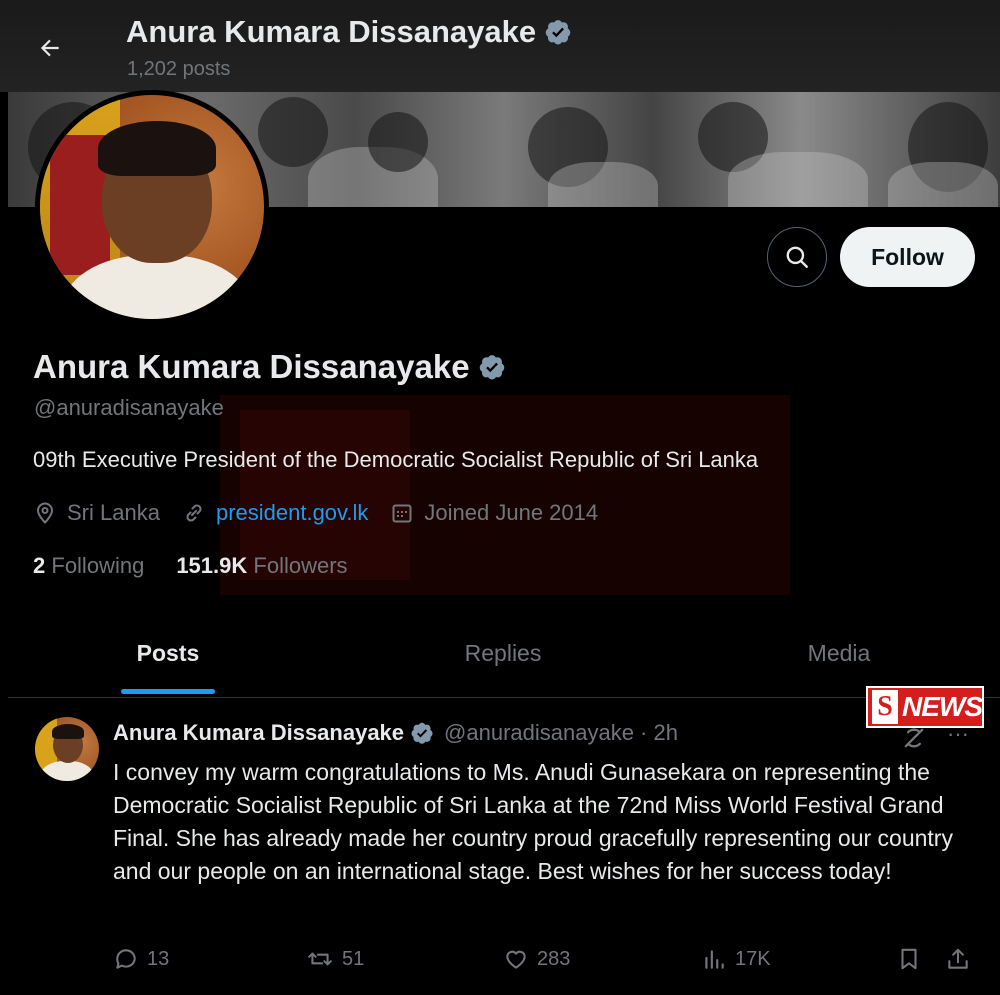 The image size is (1000, 995). I want to click on profile-name: Anura Kumara Dissanayake, so click(269, 367).